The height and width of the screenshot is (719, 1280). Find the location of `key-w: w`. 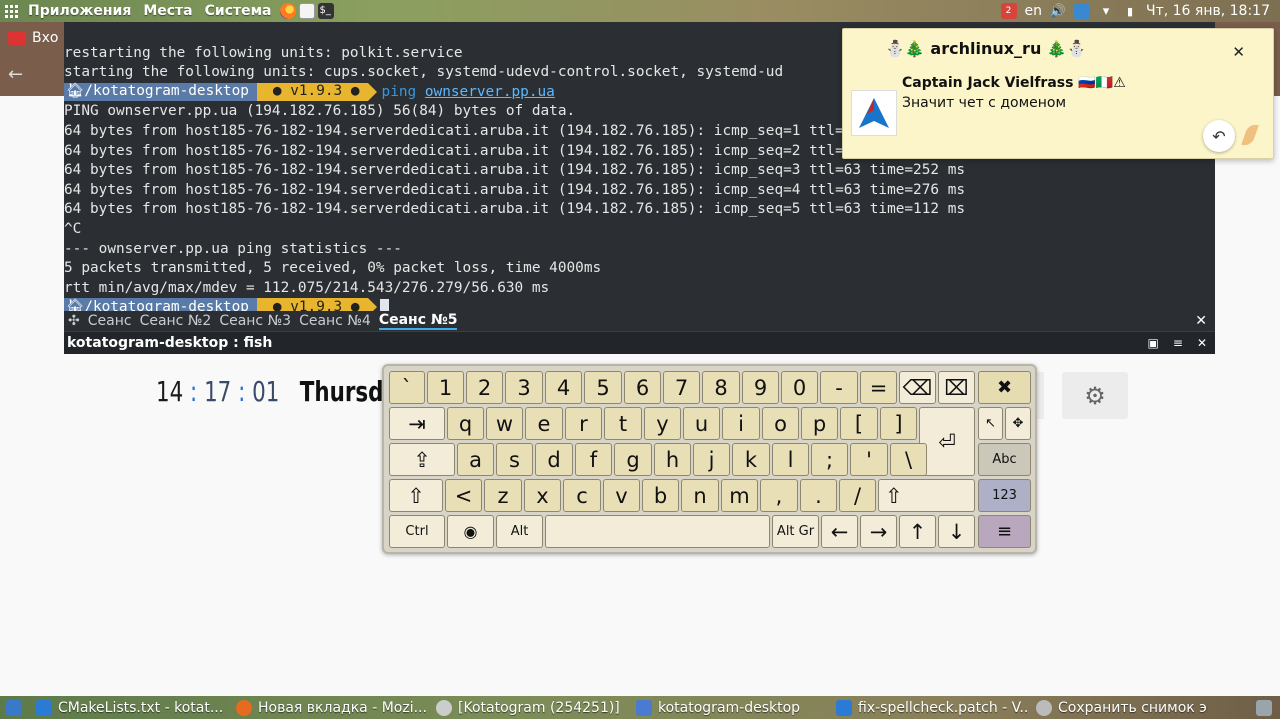

key-w: w is located at coordinates (504, 423).